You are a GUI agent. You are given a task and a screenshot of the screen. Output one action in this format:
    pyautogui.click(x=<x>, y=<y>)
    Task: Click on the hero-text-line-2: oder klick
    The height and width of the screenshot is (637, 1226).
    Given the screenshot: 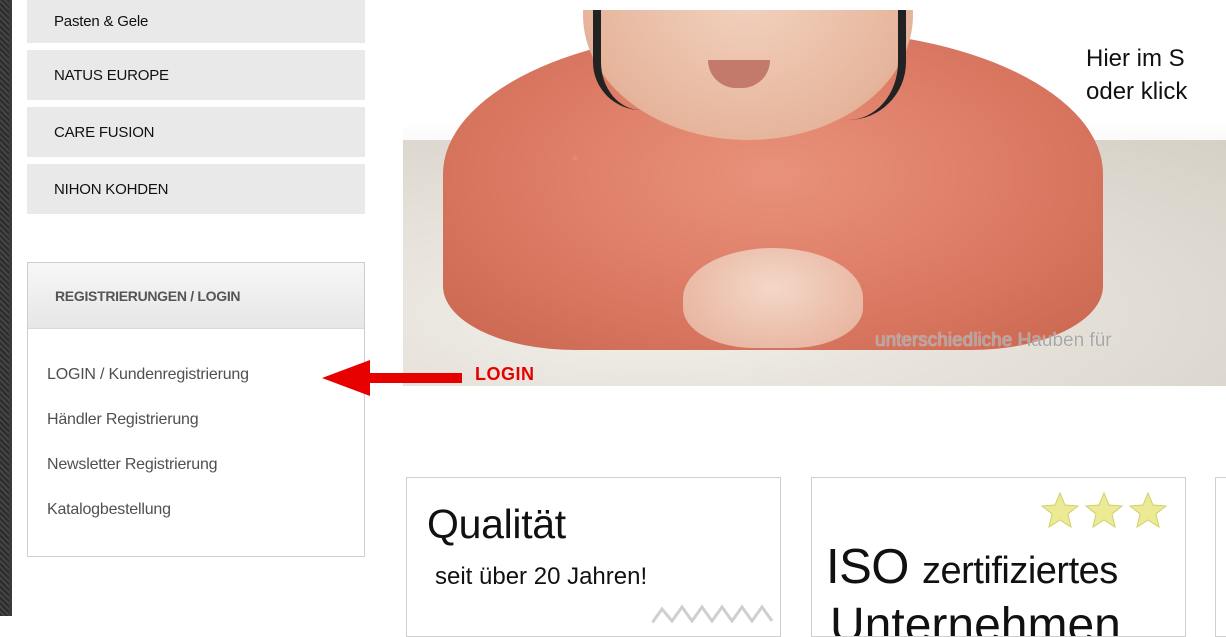 What is the action you would take?
    pyautogui.click(x=1137, y=91)
    